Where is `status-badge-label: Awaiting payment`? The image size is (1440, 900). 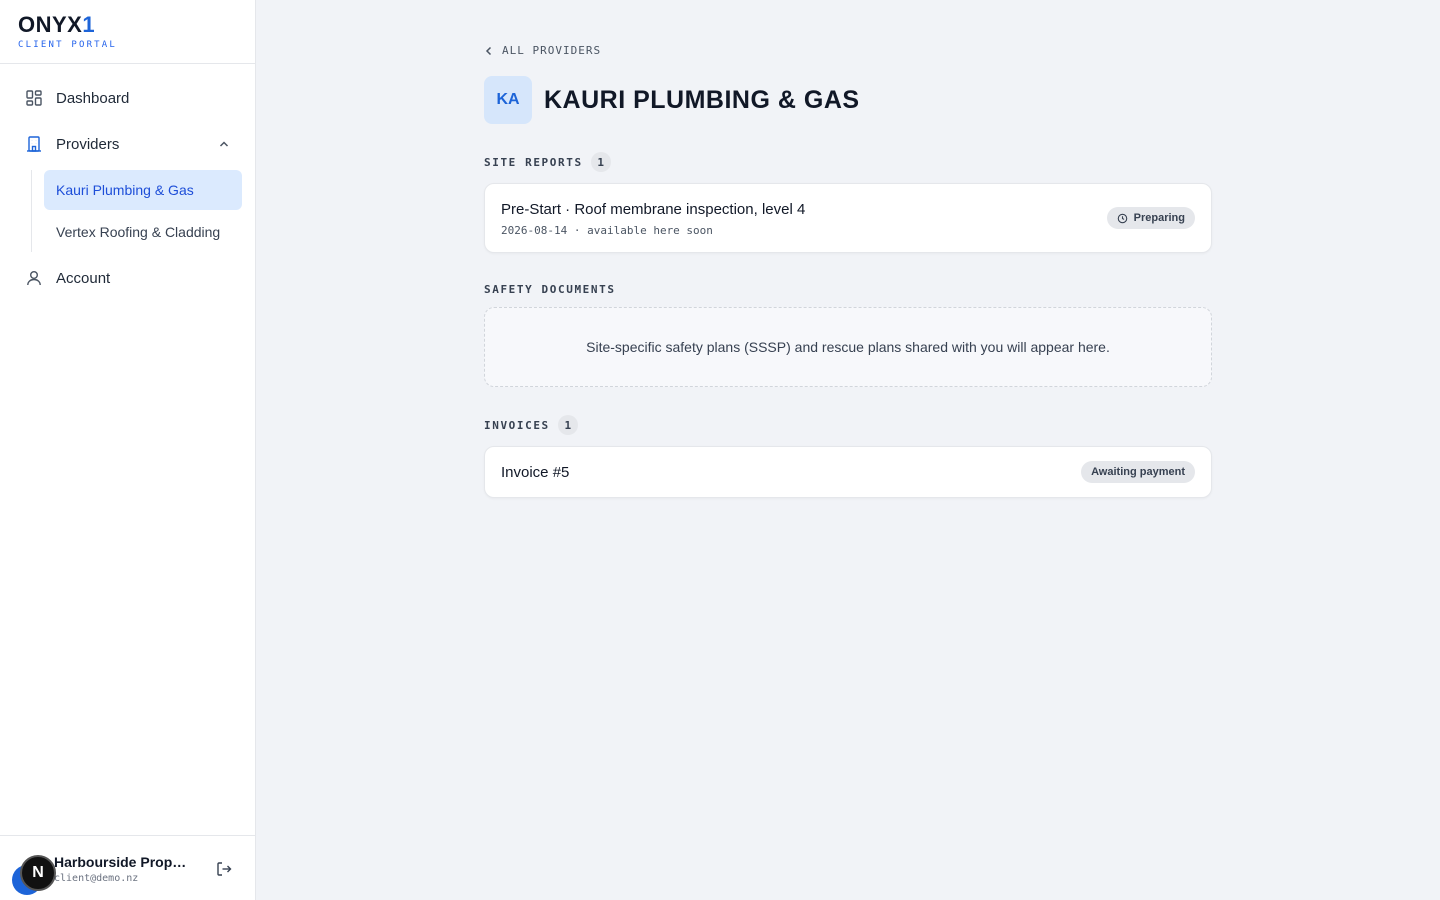
status-badge-label: Awaiting payment is located at coordinates (1138, 472).